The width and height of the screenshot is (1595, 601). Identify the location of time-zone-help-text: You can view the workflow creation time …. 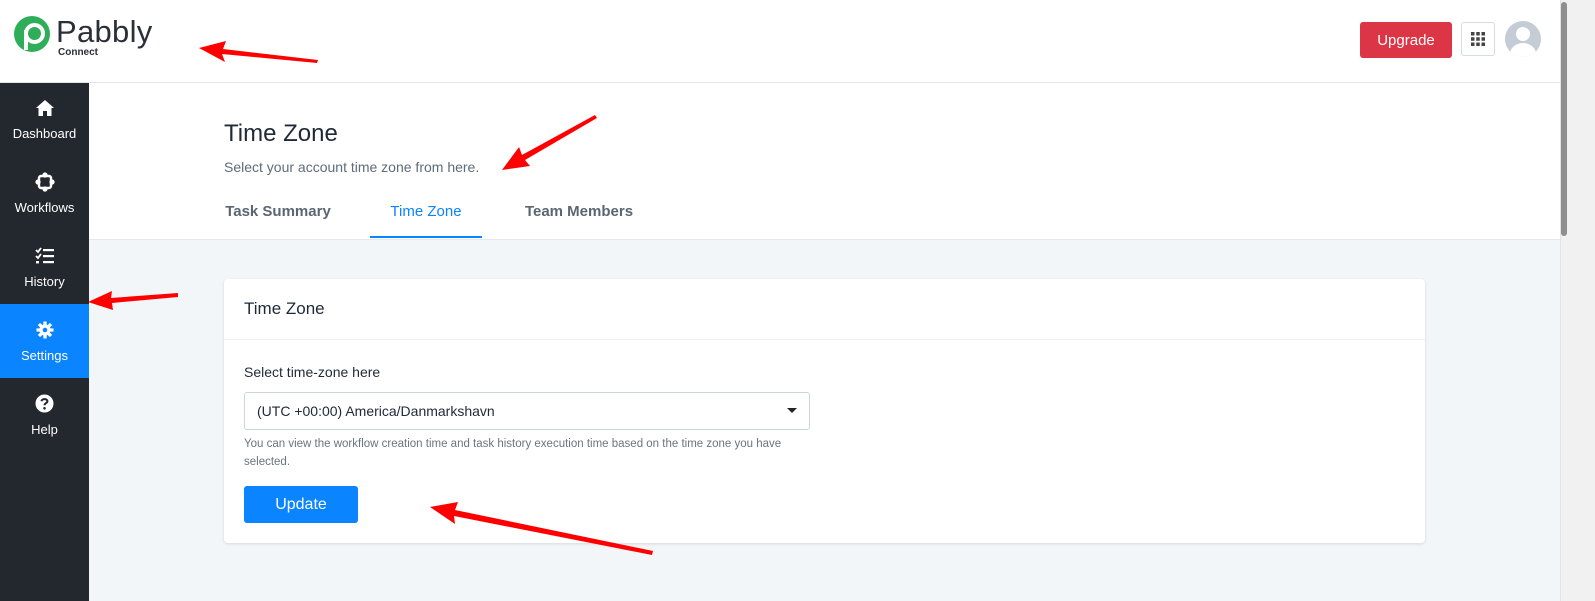
(513, 453).